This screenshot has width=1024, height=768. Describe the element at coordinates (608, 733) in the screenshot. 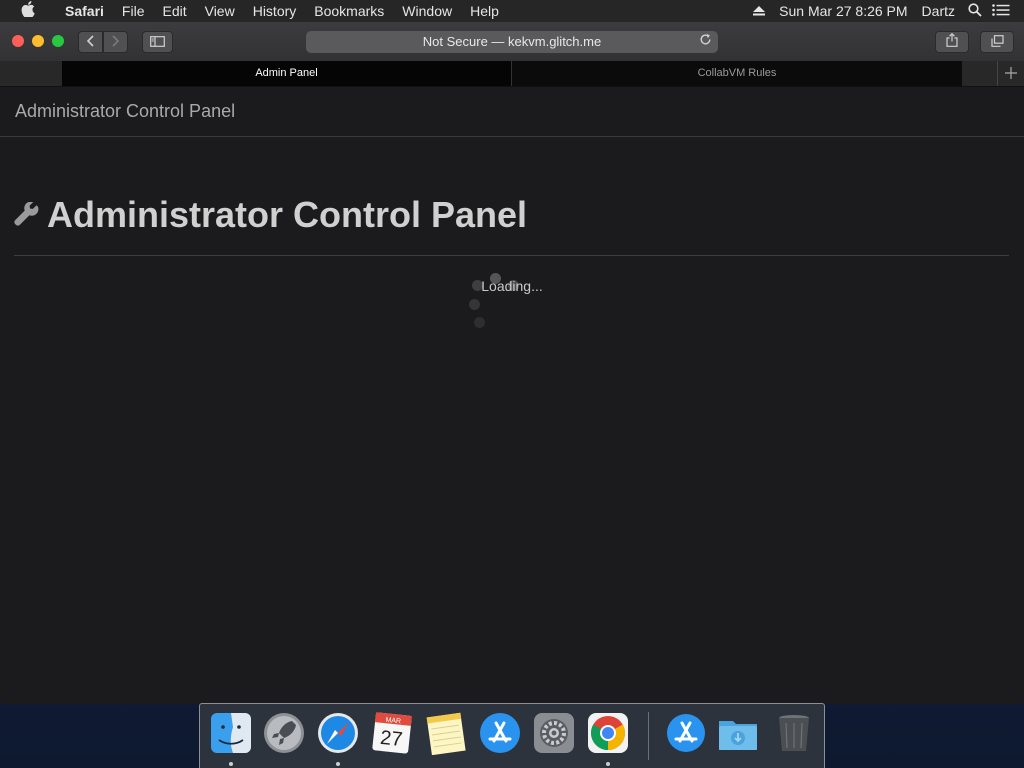

I see `dock-chrome-icon` at that location.